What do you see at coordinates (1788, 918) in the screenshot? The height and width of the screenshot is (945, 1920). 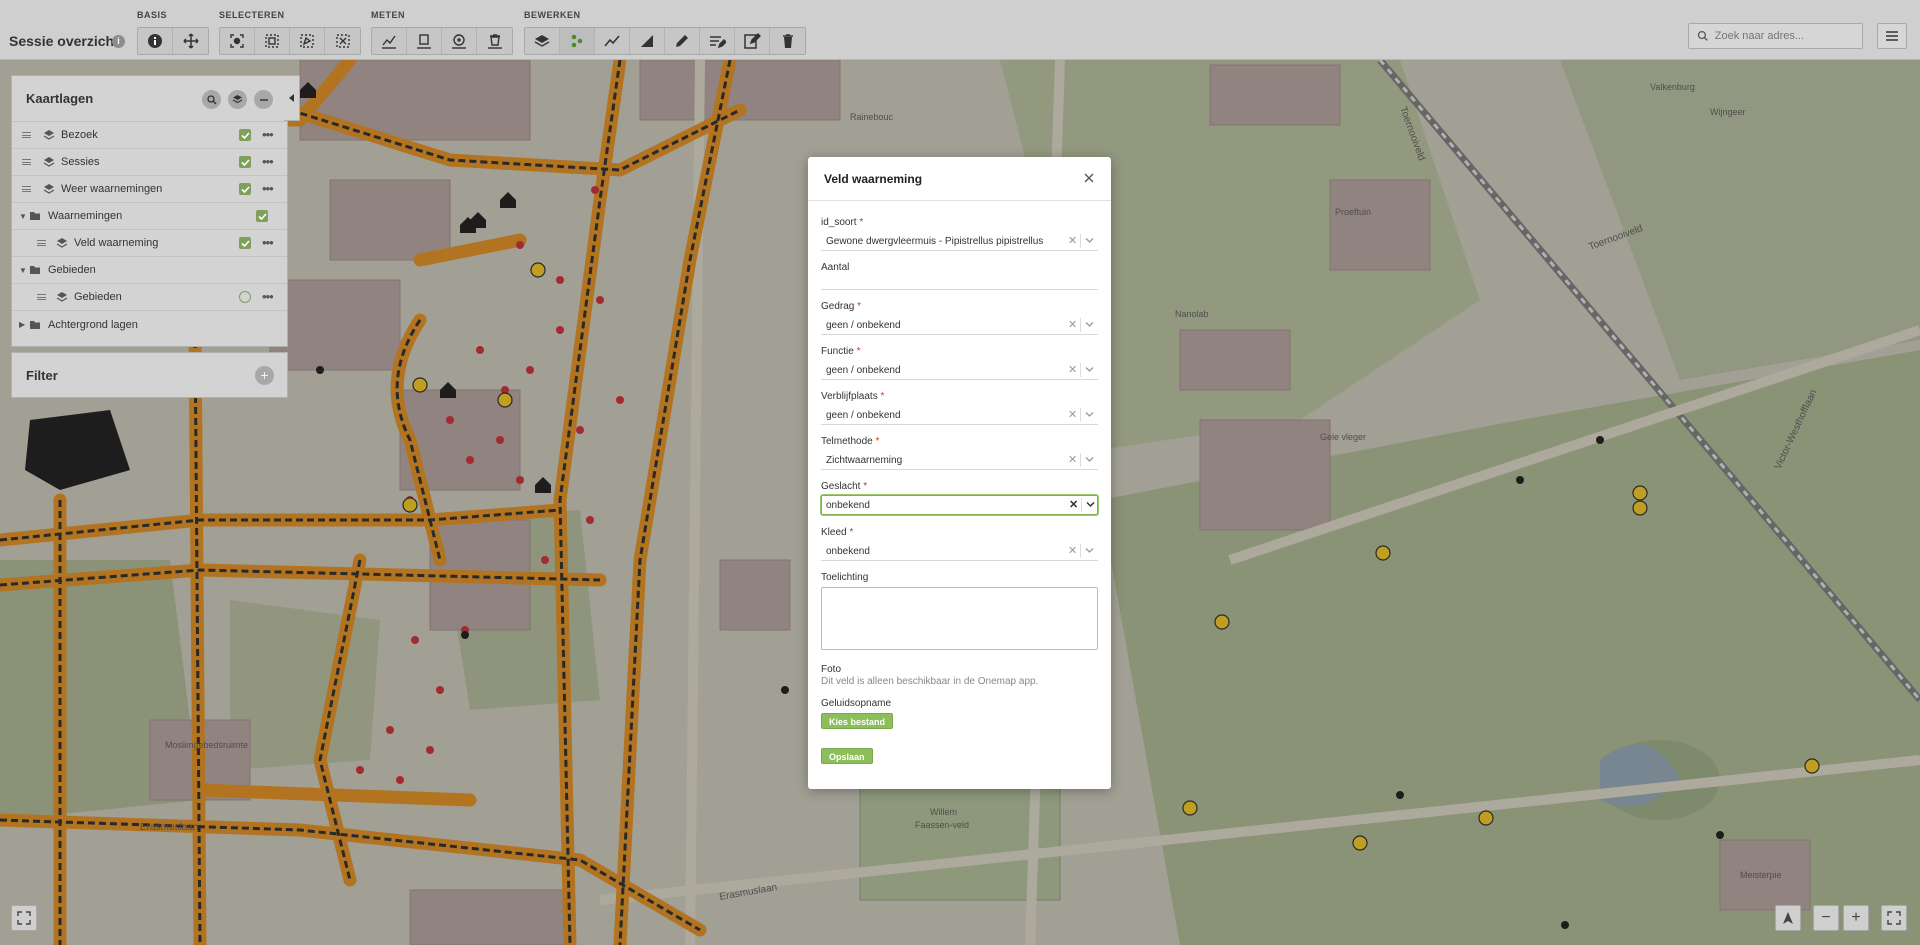 I see `north-arrow-button` at bounding box center [1788, 918].